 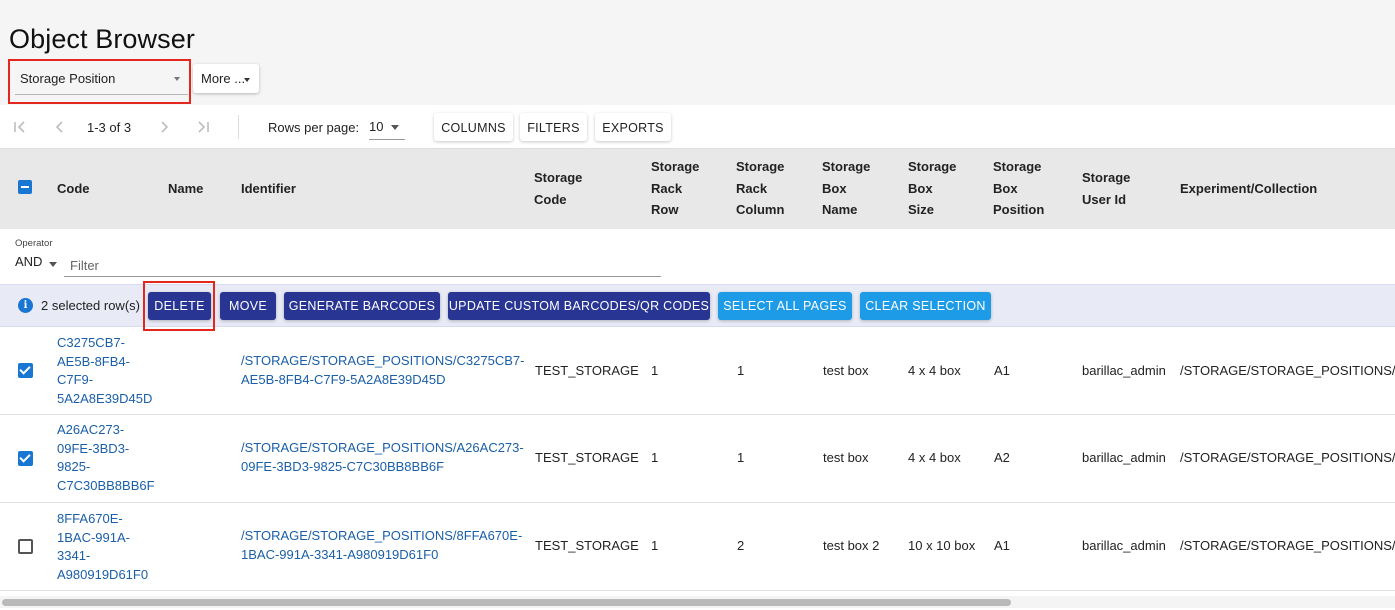 What do you see at coordinates (473, 127) in the screenshot?
I see `columns-button: COLUMNS` at bounding box center [473, 127].